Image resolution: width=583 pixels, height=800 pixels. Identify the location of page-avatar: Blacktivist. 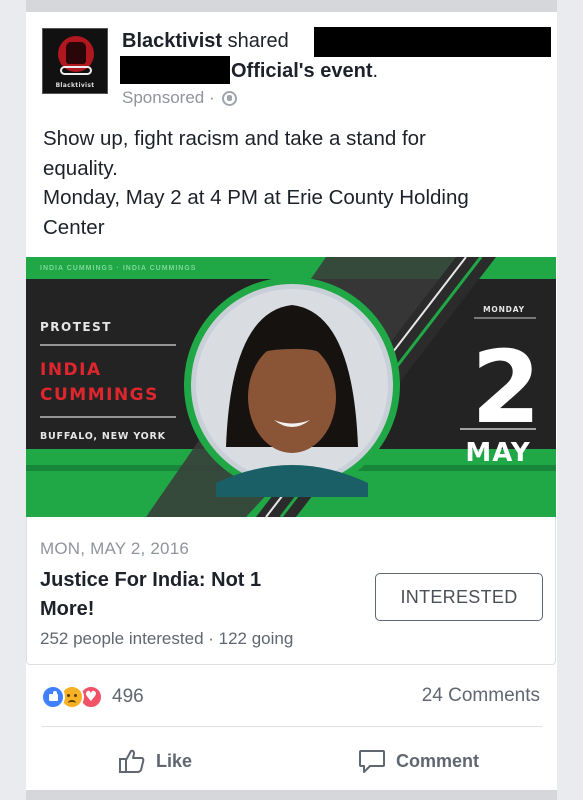
(75, 61).